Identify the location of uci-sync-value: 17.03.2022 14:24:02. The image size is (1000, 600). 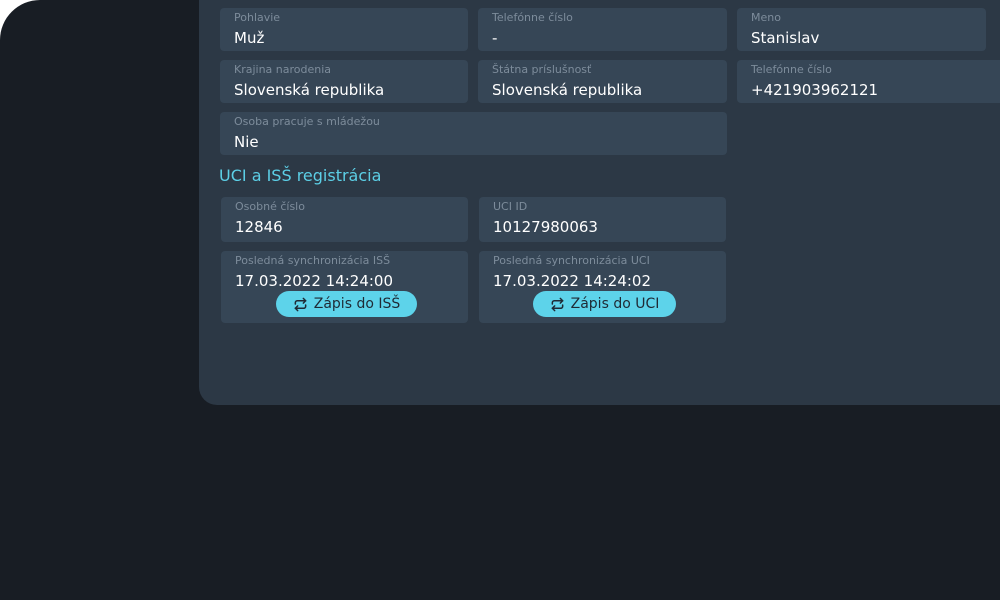
(572, 281).